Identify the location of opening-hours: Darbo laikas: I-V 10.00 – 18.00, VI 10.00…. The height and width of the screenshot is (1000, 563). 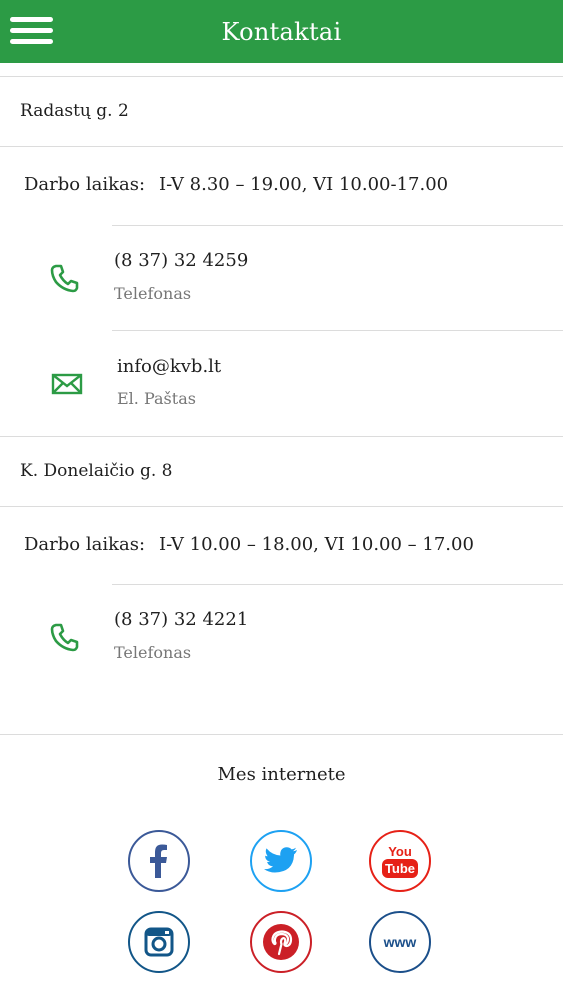
(249, 544).